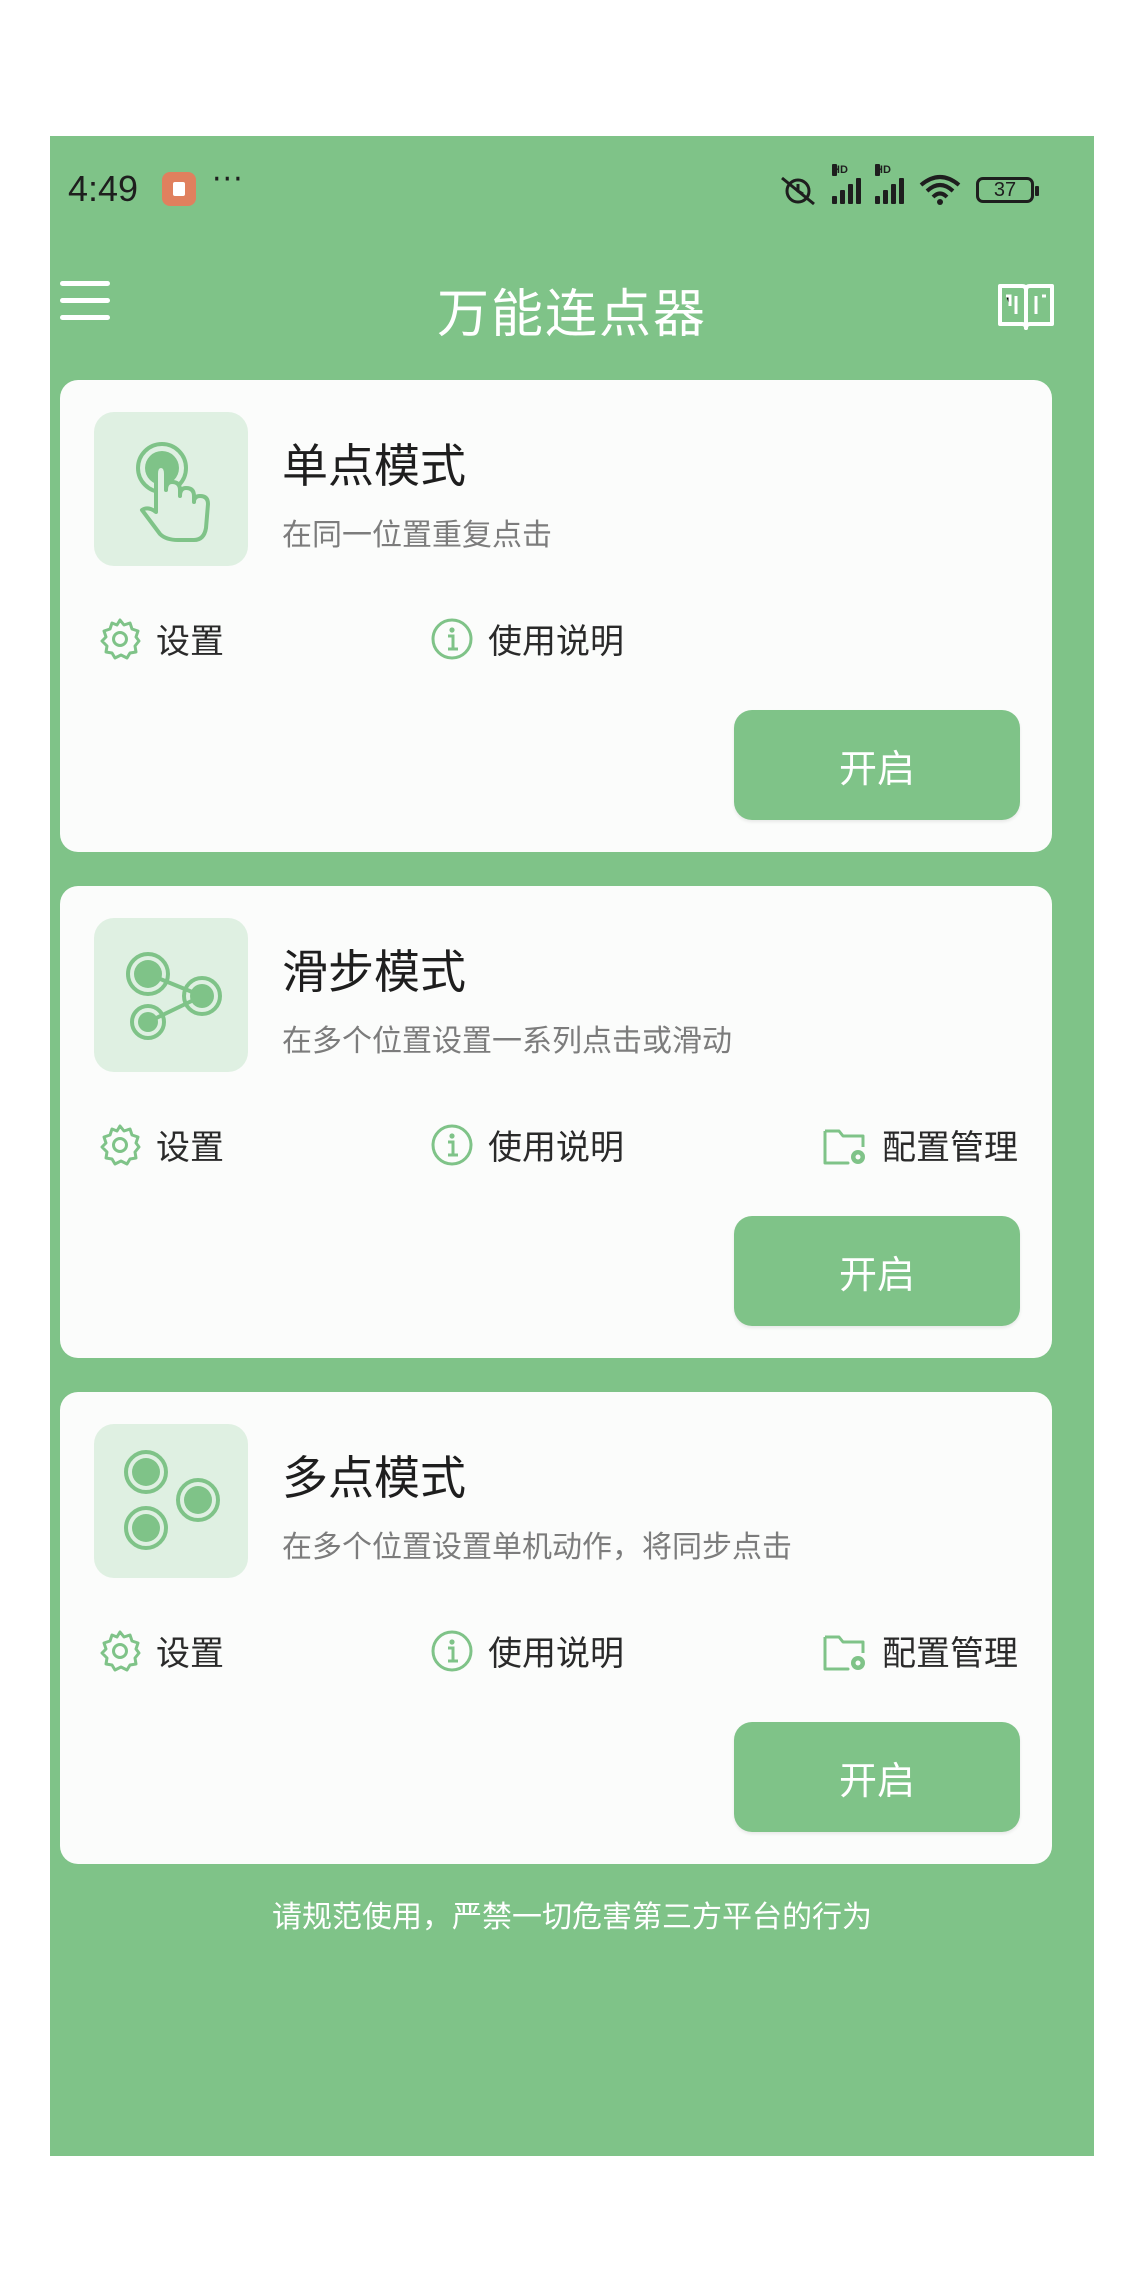 The height and width of the screenshot is (2290, 1144). I want to click on card-title: 多点模式, so click(374, 1478).